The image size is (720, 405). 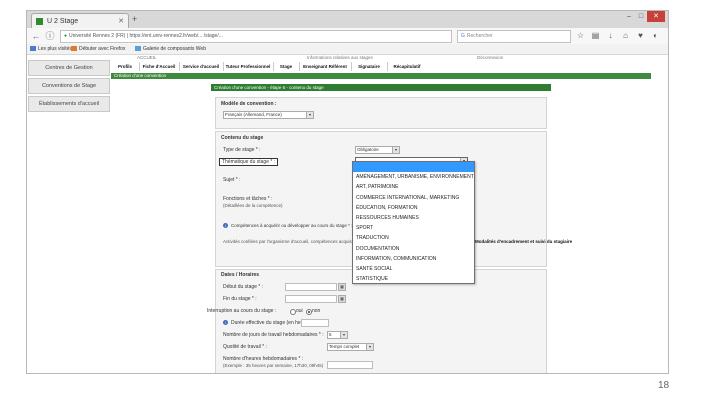 I want to click on extension-icon: ◐, so click(x=655, y=35).